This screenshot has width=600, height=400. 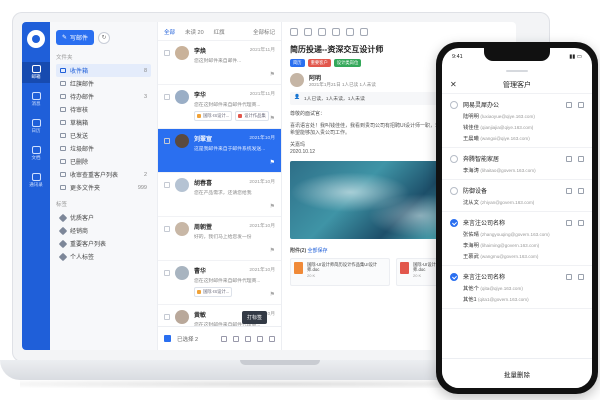 I want to click on close-icon: ✕, so click(x=453, y=84).